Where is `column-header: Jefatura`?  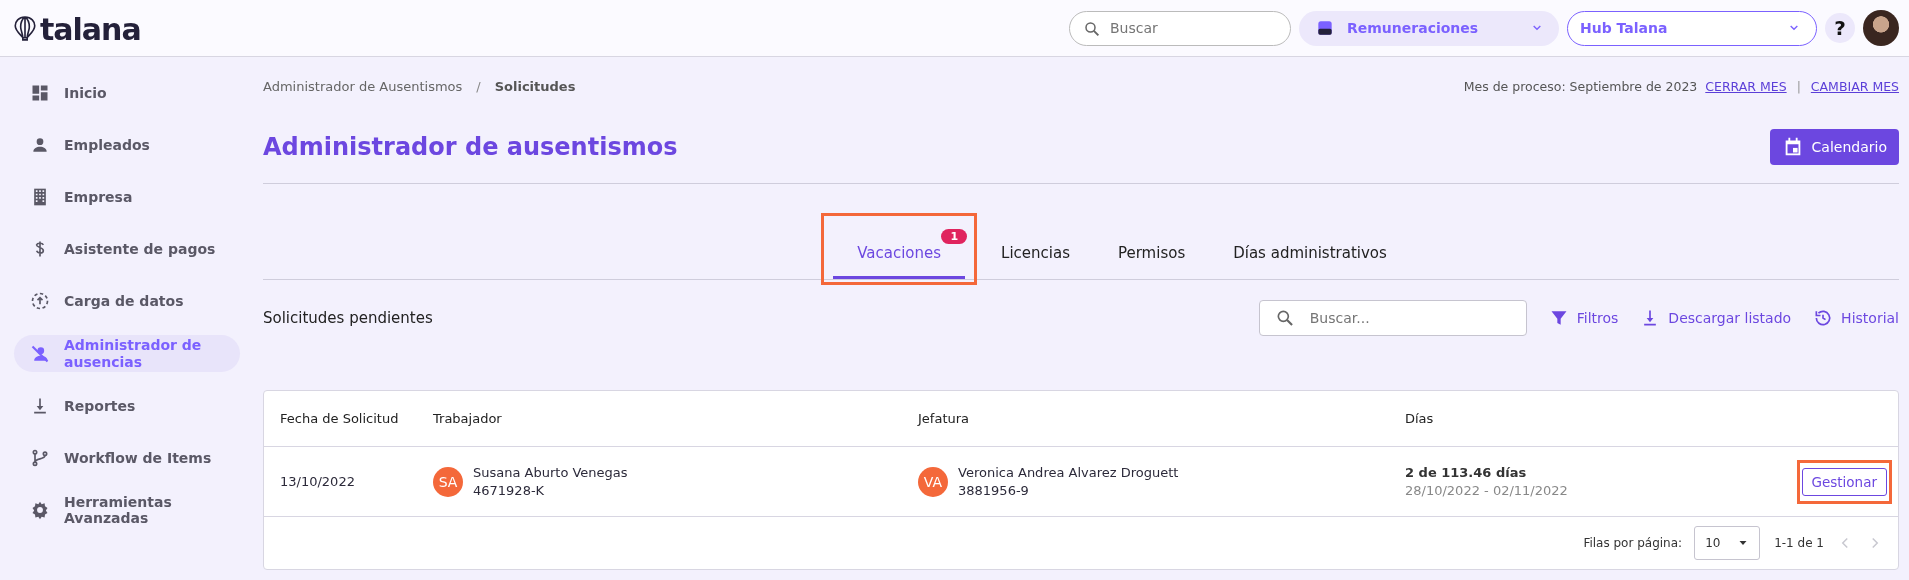 column-header: Jefatura is located at coordinates (943, 418).